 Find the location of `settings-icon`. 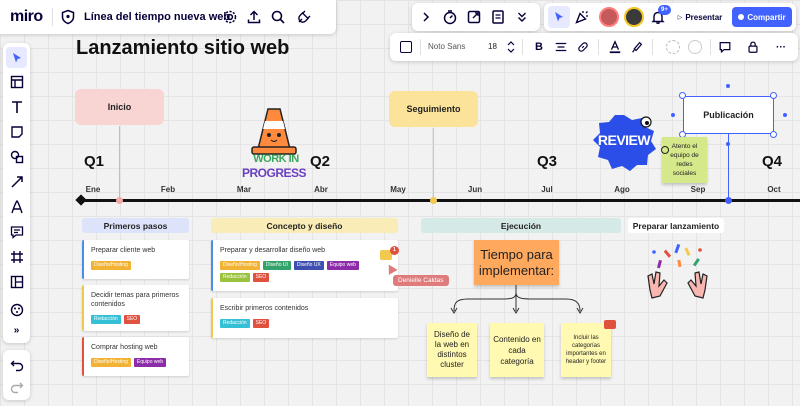

settings-icon is located at coordinates (230, 17).